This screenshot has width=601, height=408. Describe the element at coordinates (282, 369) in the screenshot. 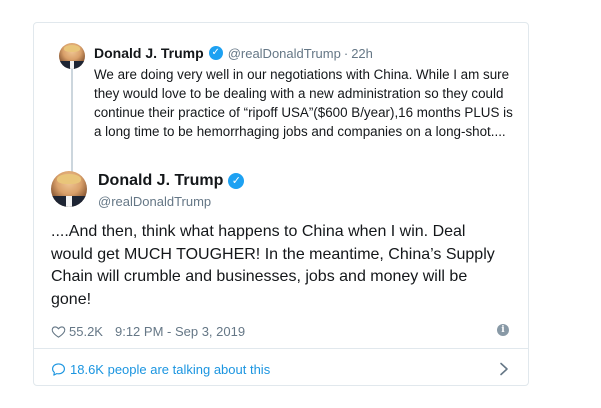

I see `conversation-link: 18.6K people are talking about this` at that location.